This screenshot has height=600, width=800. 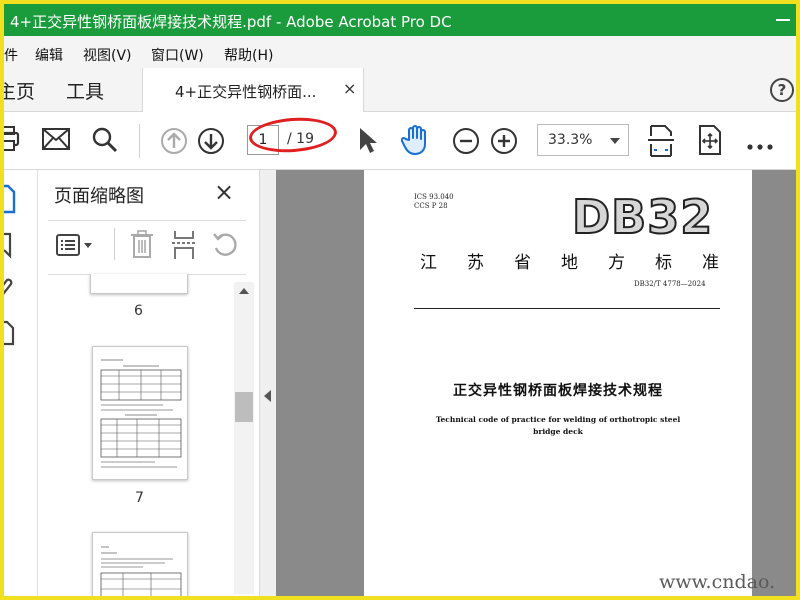 What do you see at coordinates (56, 141) in the screenshot?
I see `email-icon` at bounding box center [56, 141].